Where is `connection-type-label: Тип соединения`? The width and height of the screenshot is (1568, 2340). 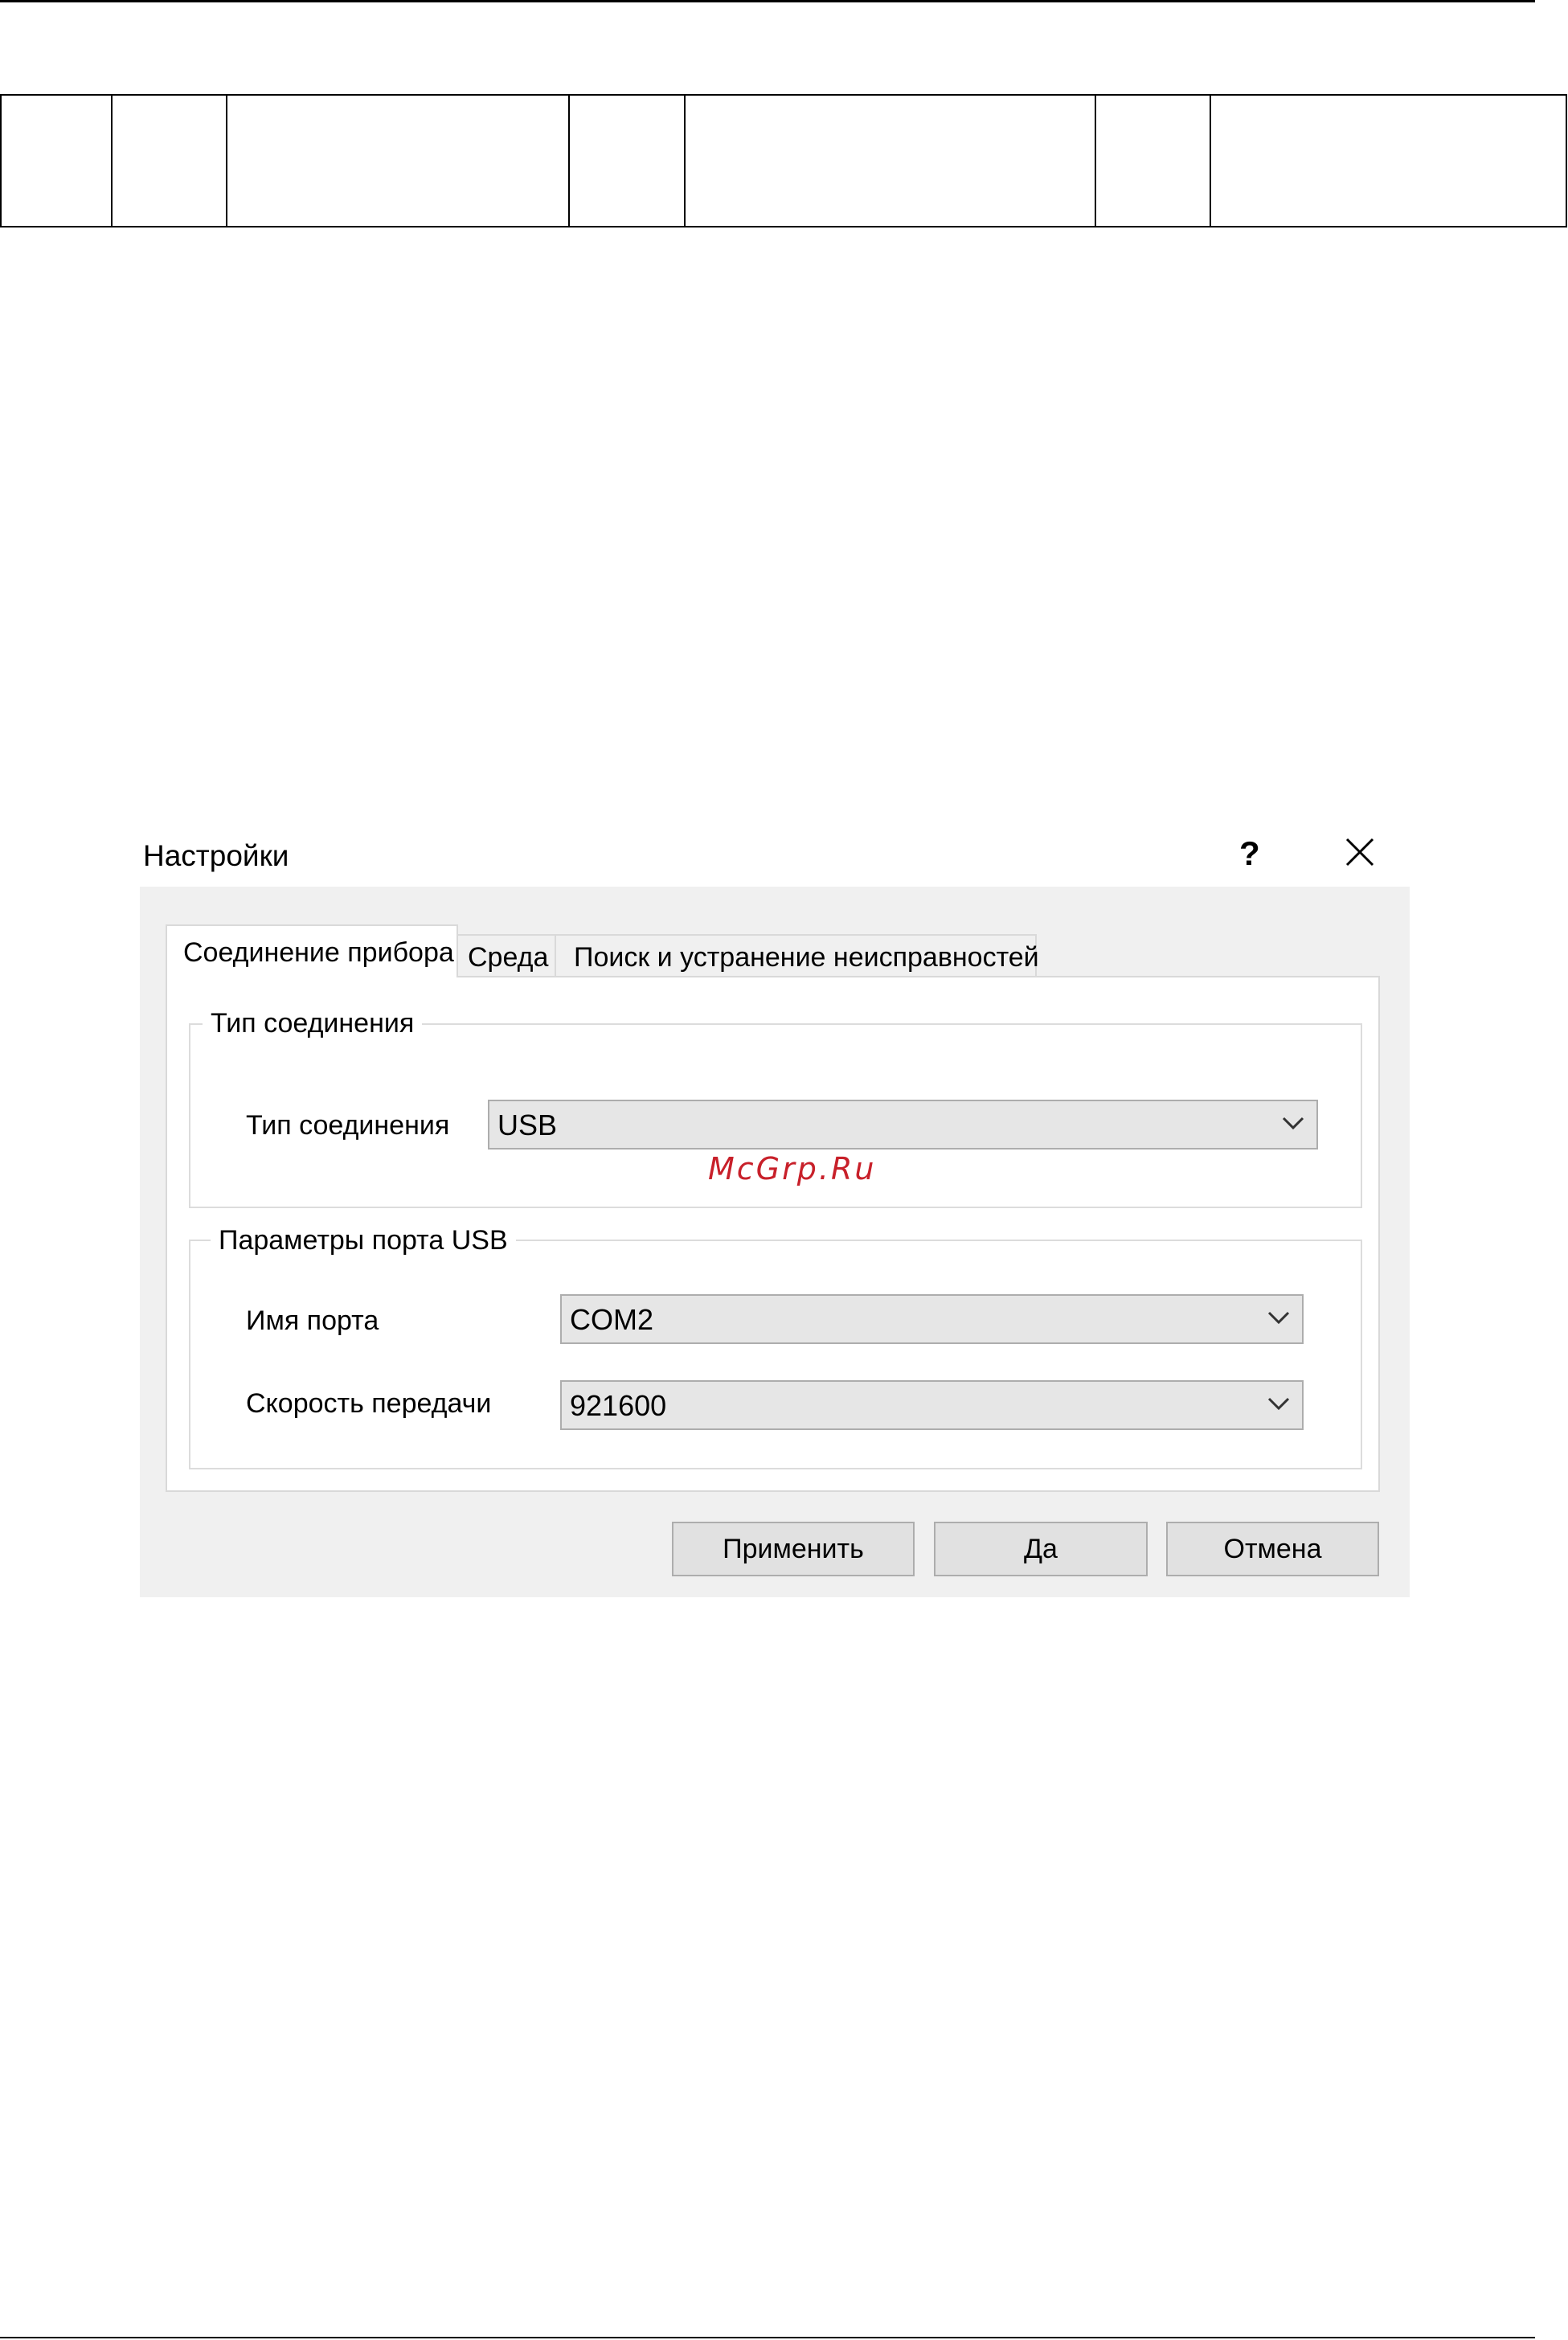 connection-type-label: Тип соединения is located at coordinates (348, 1125).